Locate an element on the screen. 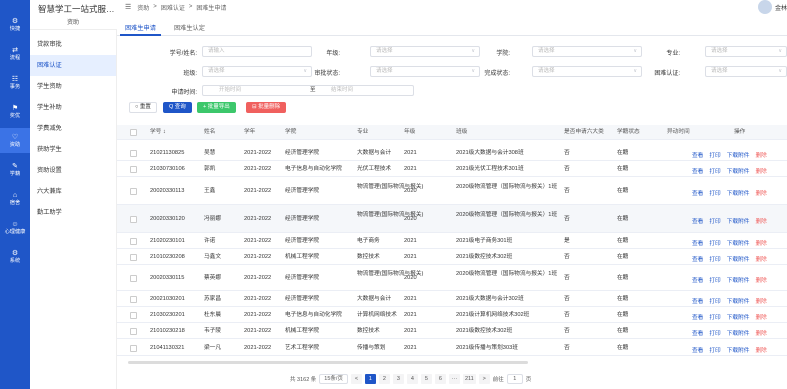 The width and height of the screenshot is (787, 389). avatar is located at coordinates (764, 7).